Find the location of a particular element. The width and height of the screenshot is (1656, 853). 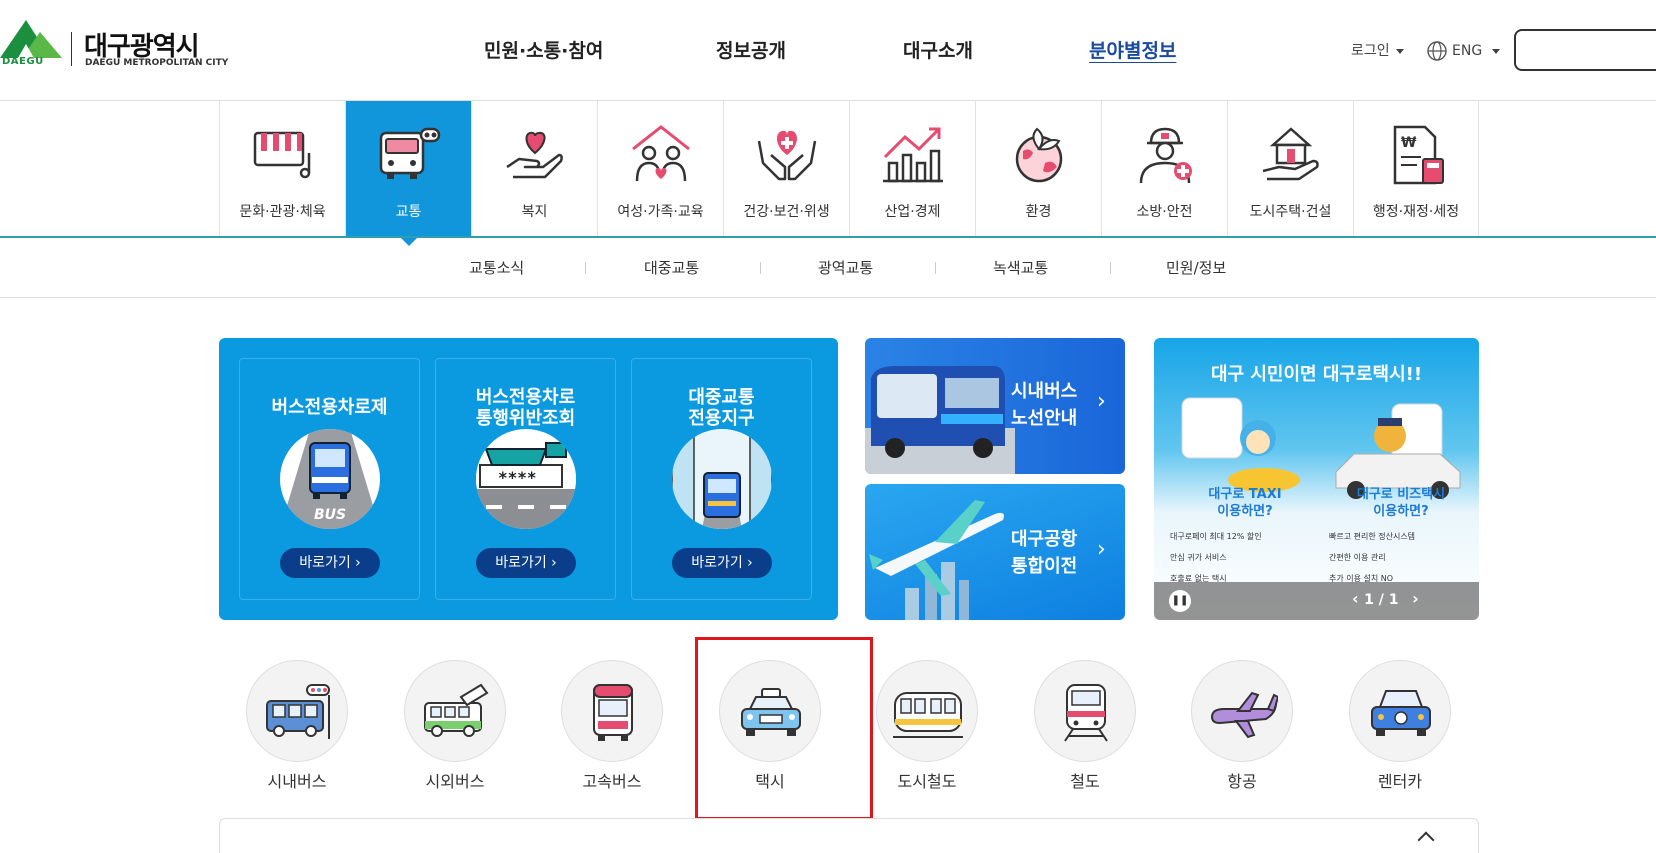

mode-air: 항공 is located at coordinates (1242, 726).